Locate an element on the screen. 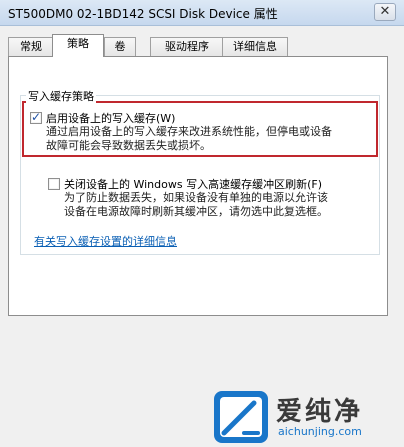  desc-line: 故障可能会导致数据丢失或损坏。 is located at coordinates (128, 145).